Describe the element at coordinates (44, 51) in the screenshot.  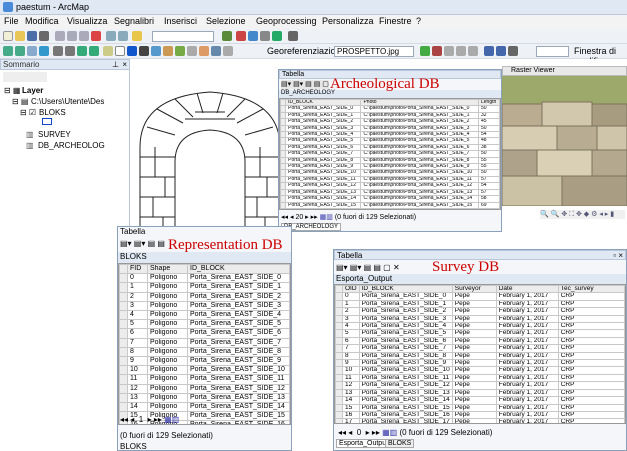
I see `full-extent-icon` at that location.